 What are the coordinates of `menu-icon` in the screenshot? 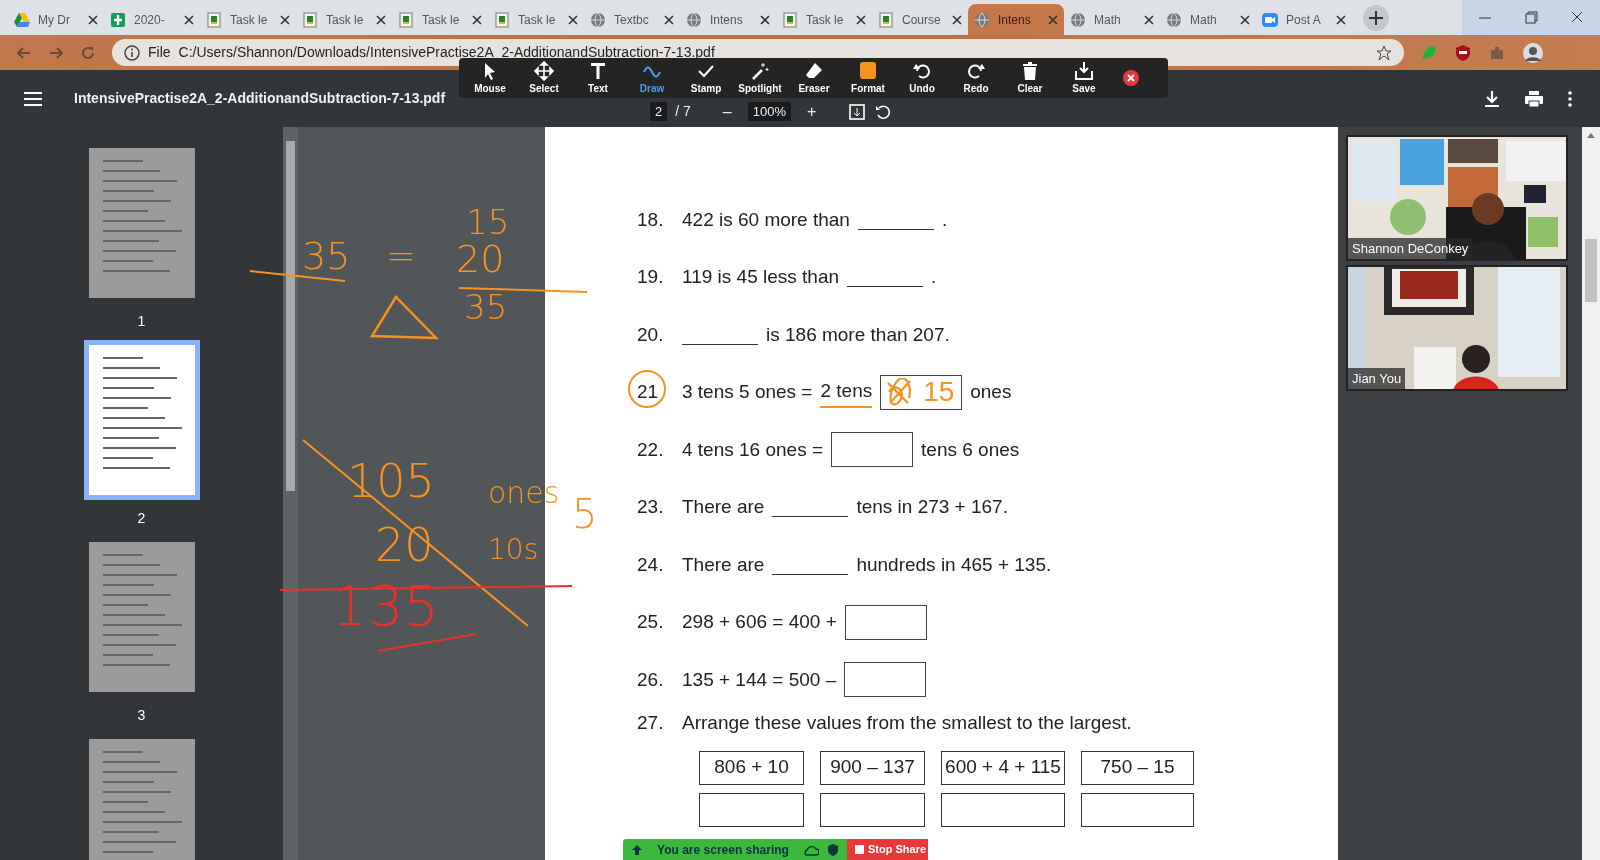 It's located at (33, 98).